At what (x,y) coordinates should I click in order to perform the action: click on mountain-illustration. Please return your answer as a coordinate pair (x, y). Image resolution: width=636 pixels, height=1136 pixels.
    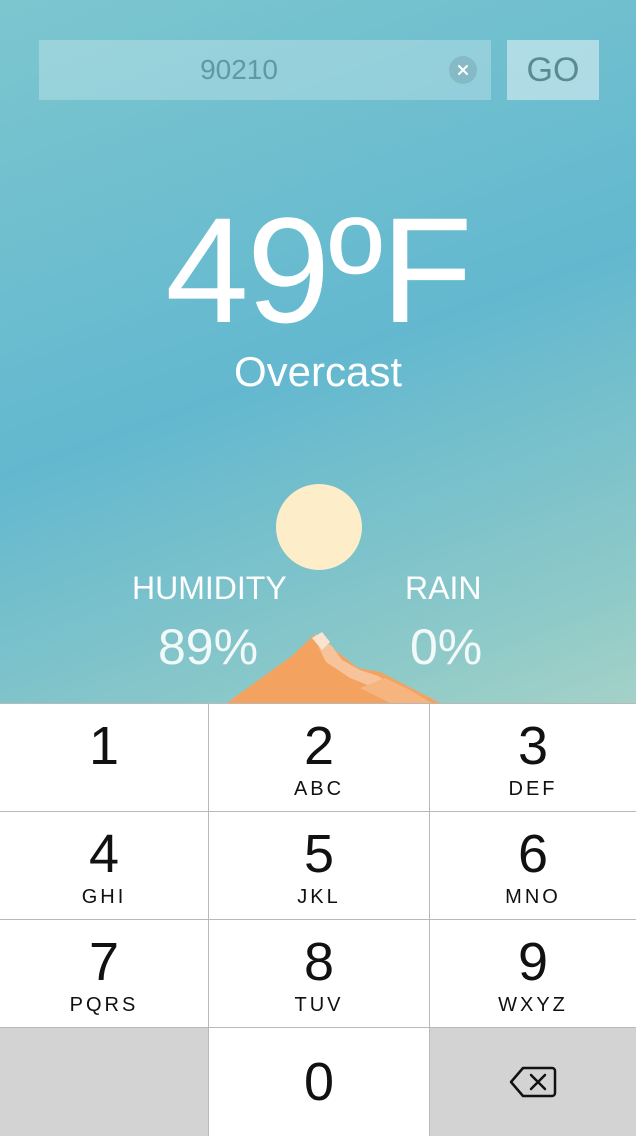
    Looking at the image, I should click on (335, 670).